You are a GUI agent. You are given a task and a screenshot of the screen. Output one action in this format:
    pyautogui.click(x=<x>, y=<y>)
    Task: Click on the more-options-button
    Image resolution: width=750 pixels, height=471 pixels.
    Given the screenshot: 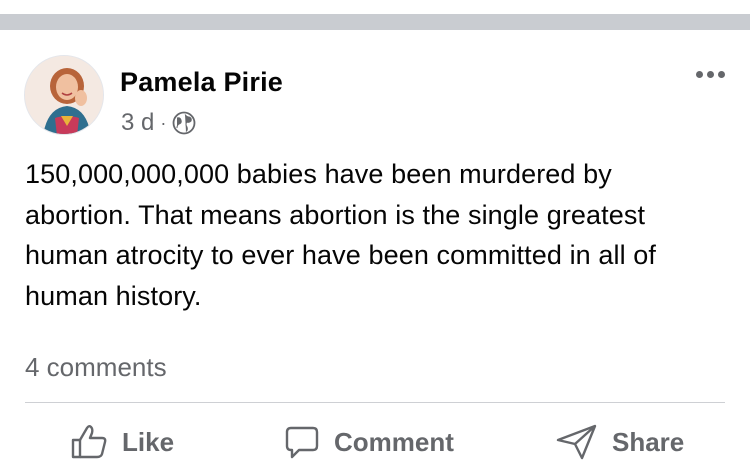 What is the action you would take?
    pyautogui.click(x=710, y=74)
    